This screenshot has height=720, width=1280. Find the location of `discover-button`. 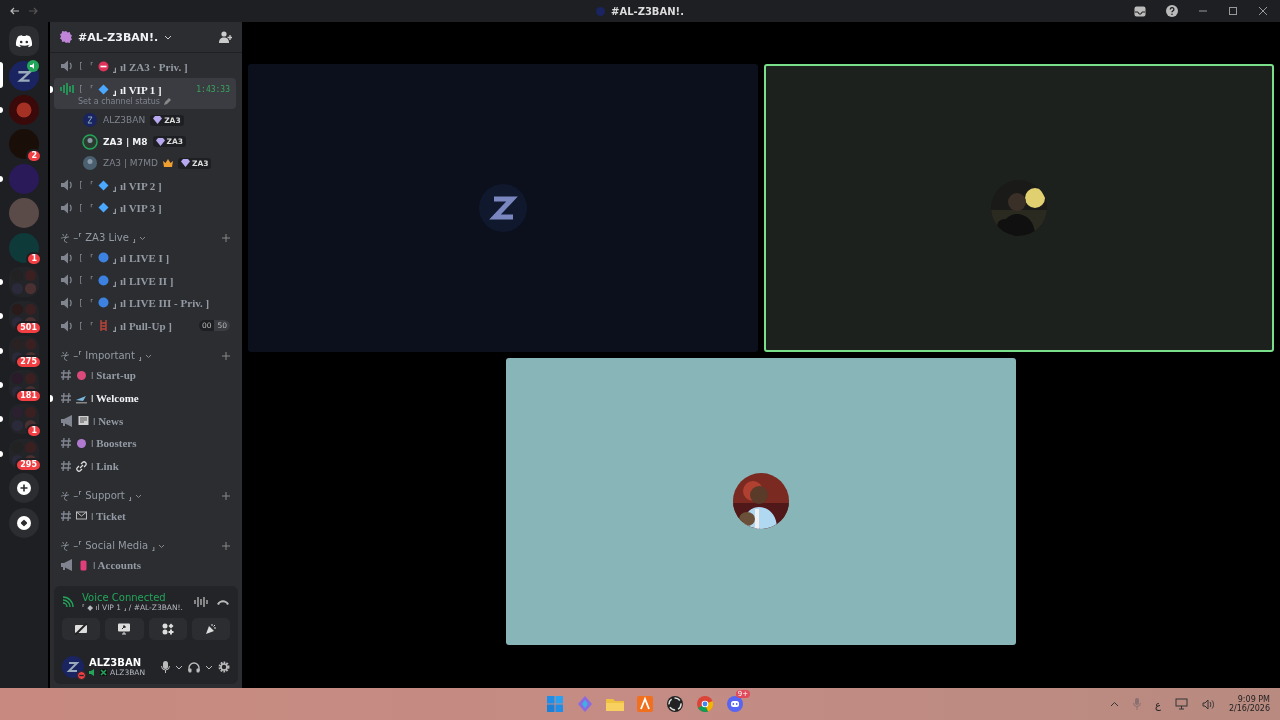

discover-button is located at coordinates (24, 522).